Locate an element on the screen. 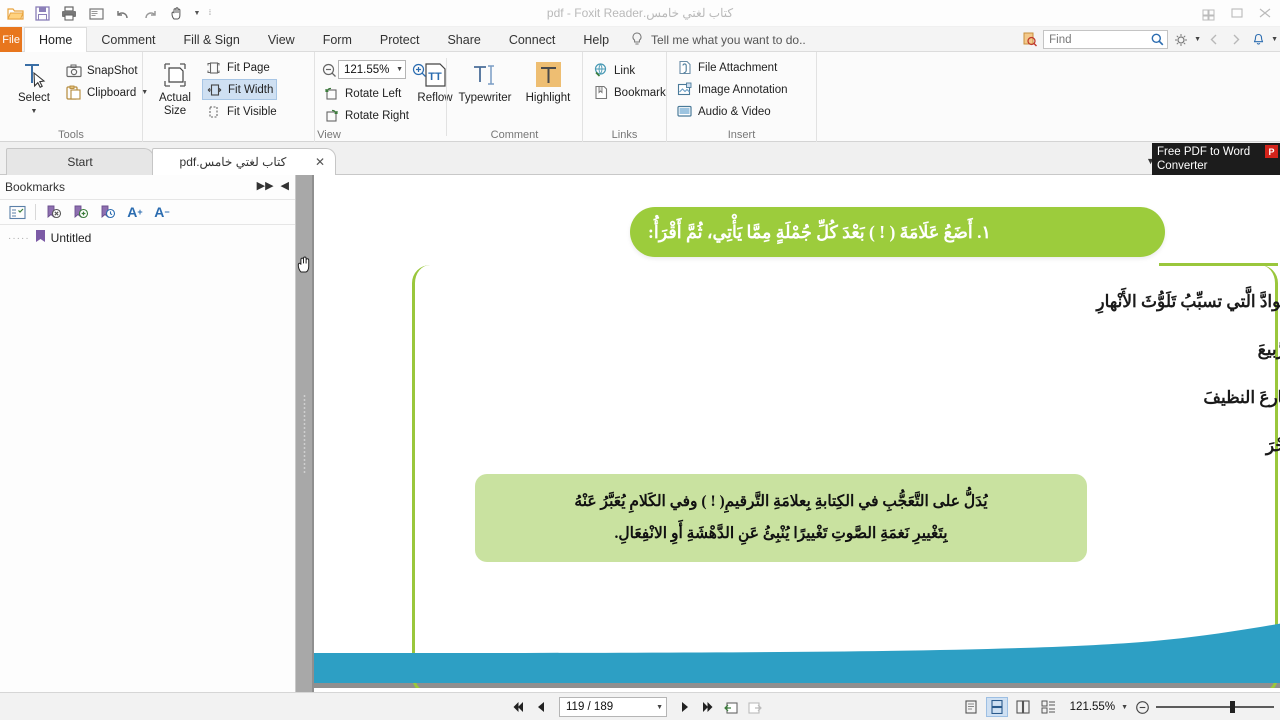 Image resolution: width=1280 pixels, height=720 pixels. tab-view: View is located at coordinates (281, 39).